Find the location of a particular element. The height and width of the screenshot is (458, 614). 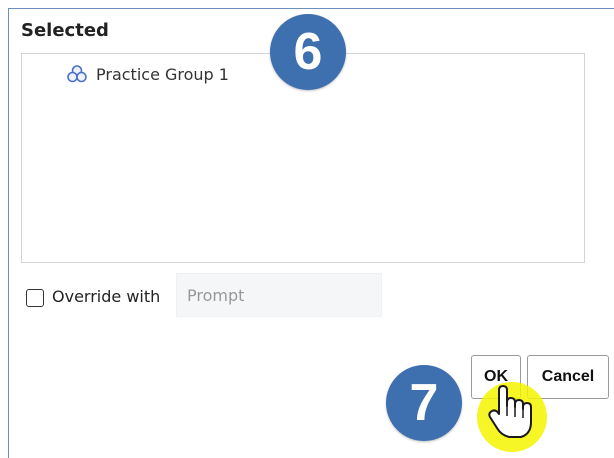

override-checkbox is located at coordinates (35, 298).